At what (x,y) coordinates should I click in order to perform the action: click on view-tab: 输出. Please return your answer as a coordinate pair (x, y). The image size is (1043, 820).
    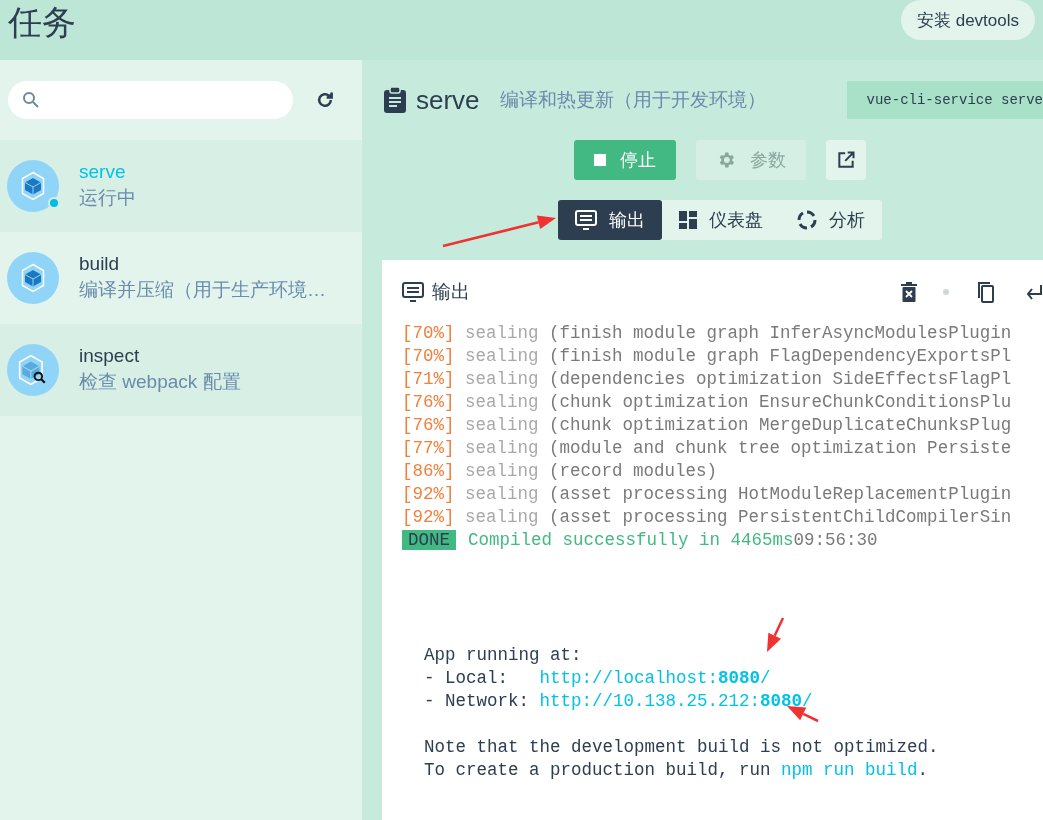
    Looking at the image, I should click on (609, 220).